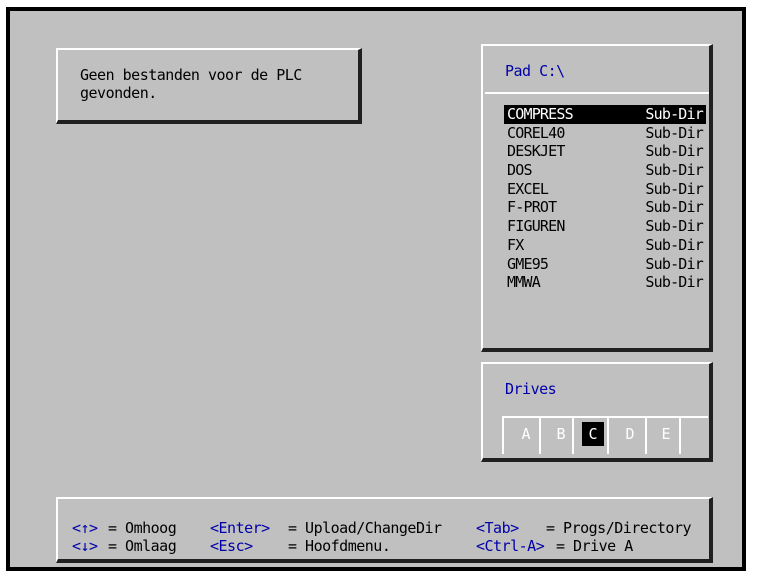 The height and width of the screenshot is (577, 758). I want to click on message-line-1: Geen bestanden voor de PLC, so click(191, 75).